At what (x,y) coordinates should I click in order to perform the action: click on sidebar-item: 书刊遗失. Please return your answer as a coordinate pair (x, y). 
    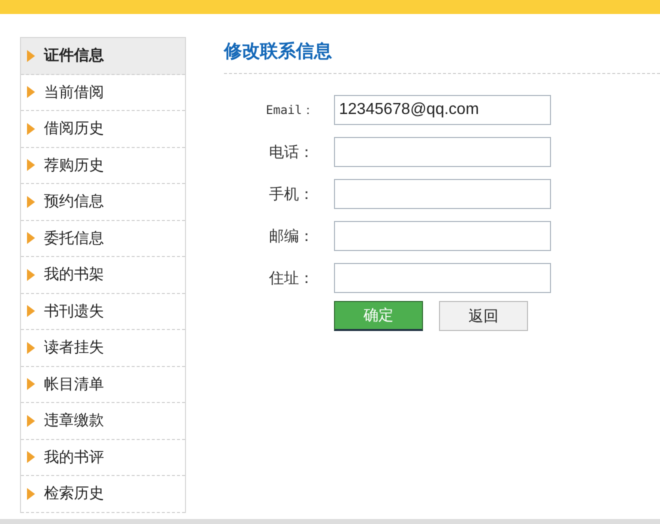
    Looking at the image, I should click on (103, 312).